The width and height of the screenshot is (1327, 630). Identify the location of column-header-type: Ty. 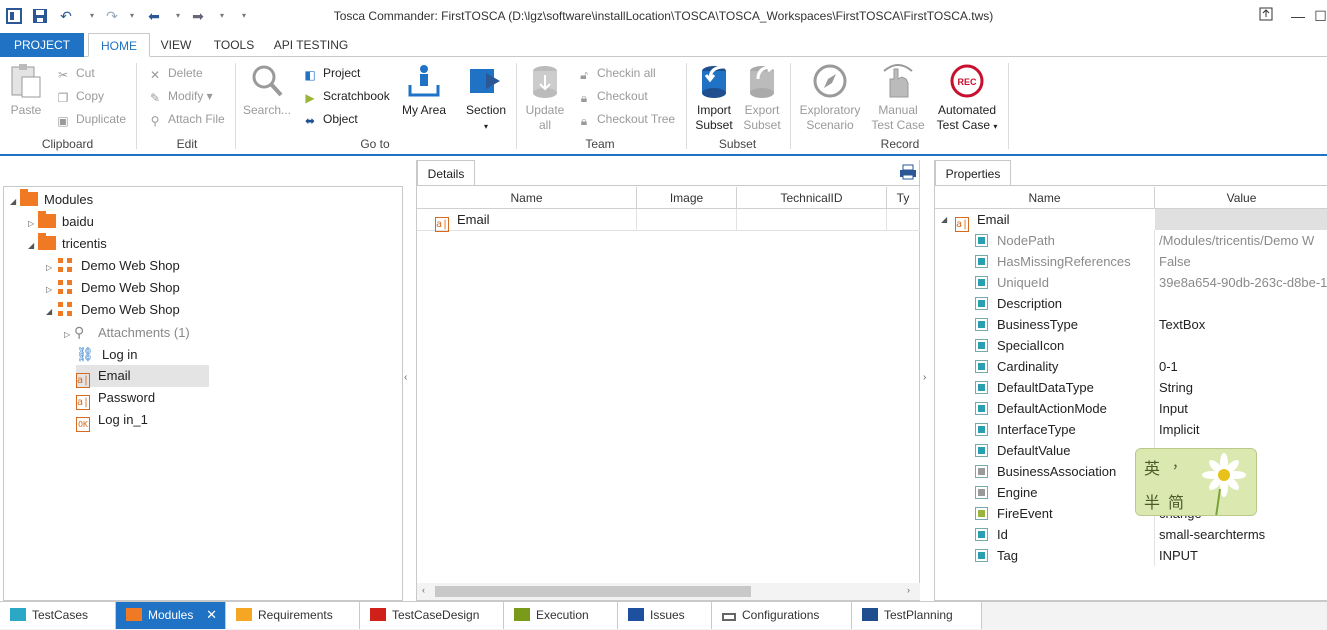
(903, 198).